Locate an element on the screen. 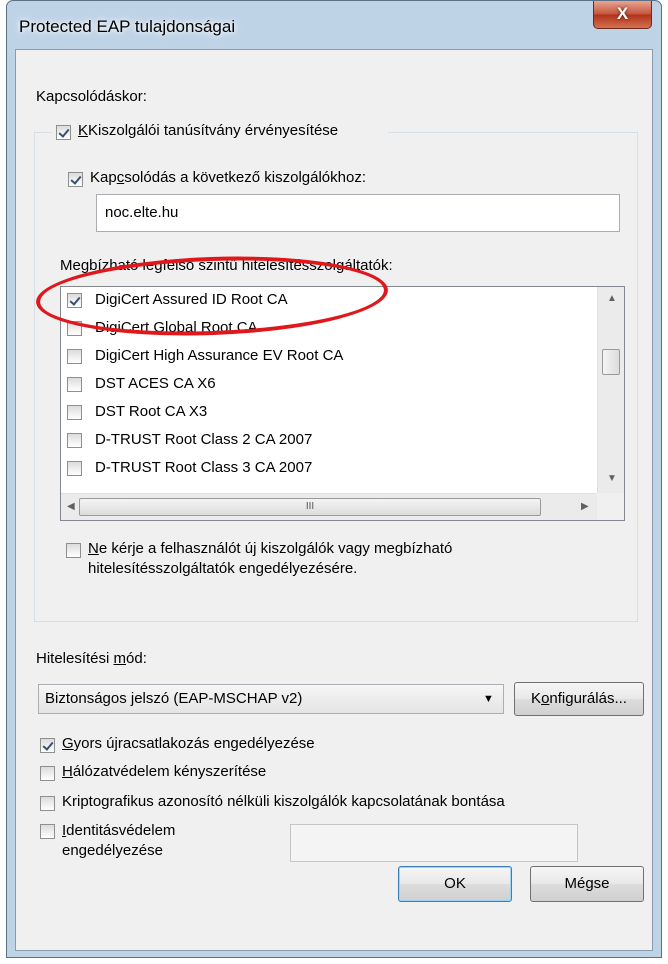  vertical-scroll-thumb is located at coordinates (611, 362).